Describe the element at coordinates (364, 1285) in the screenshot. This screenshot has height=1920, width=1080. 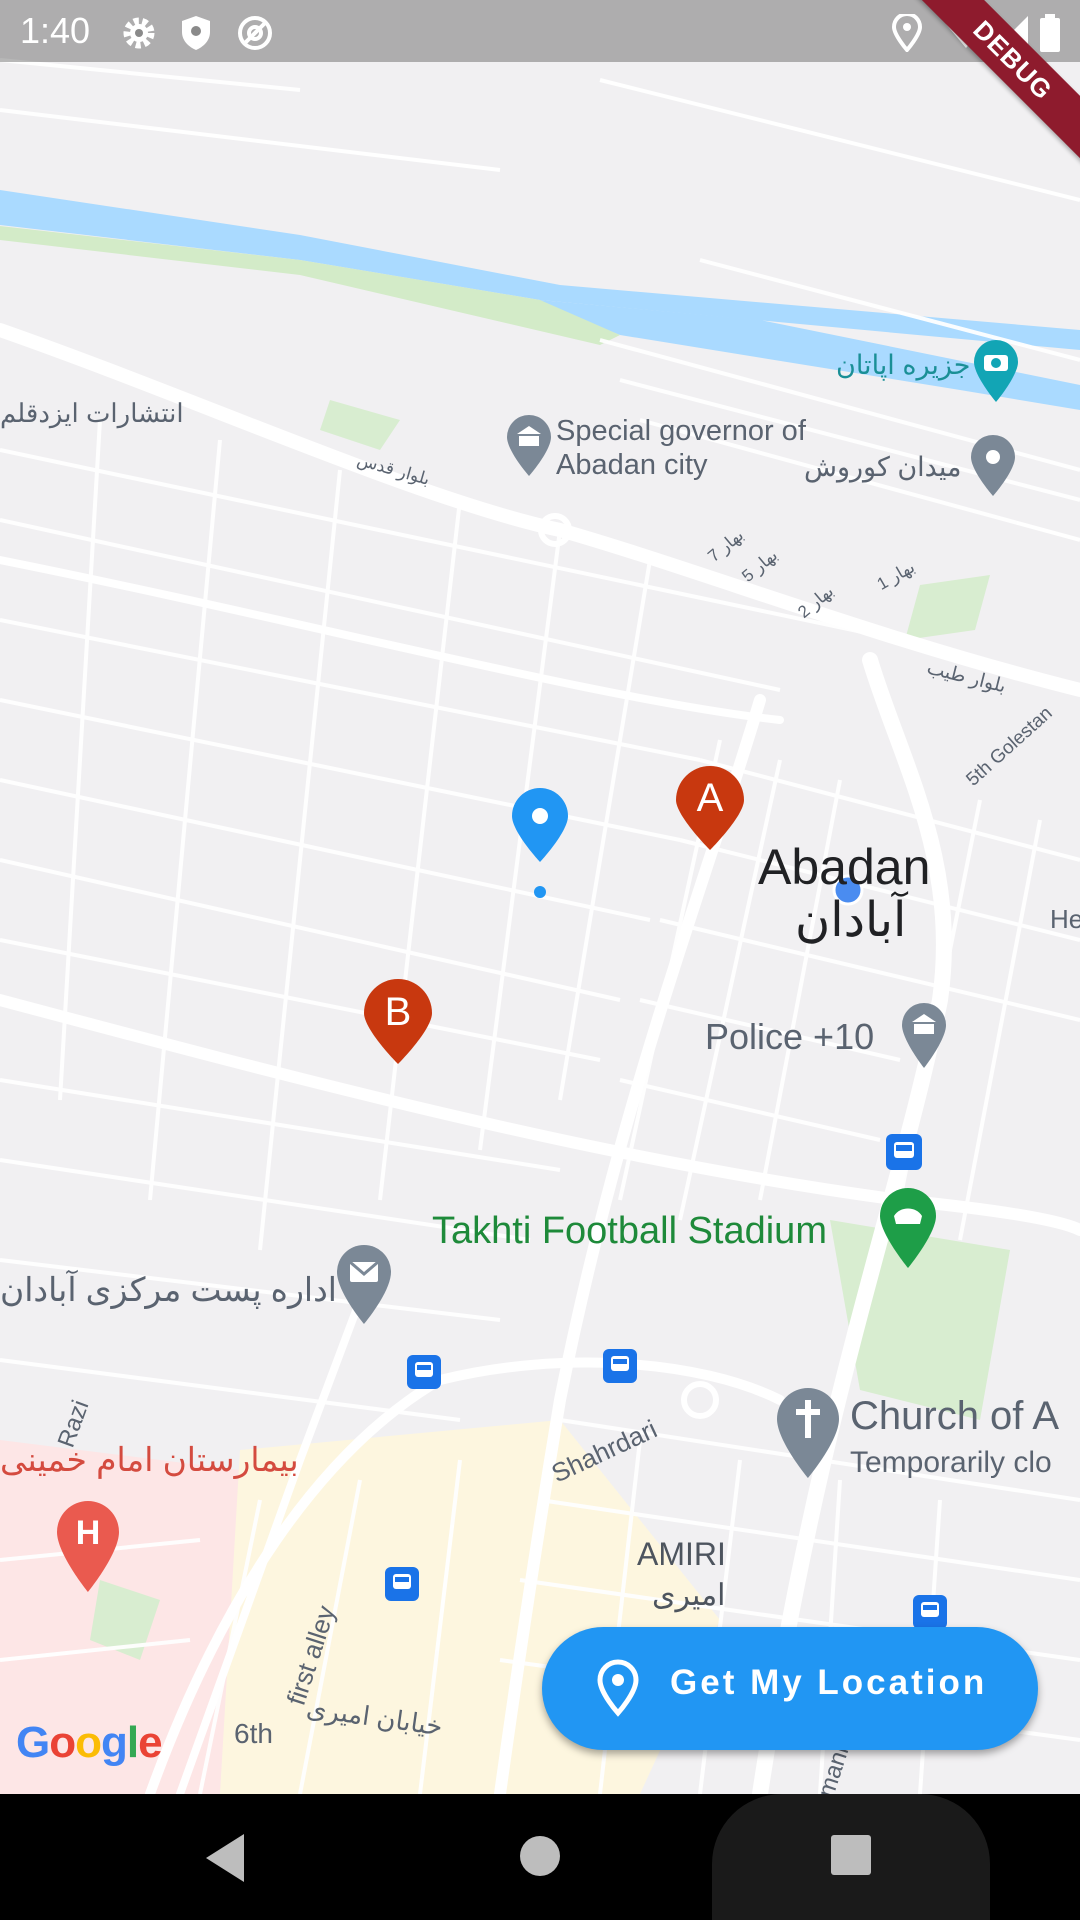
I see `post-office-icon` at that location.